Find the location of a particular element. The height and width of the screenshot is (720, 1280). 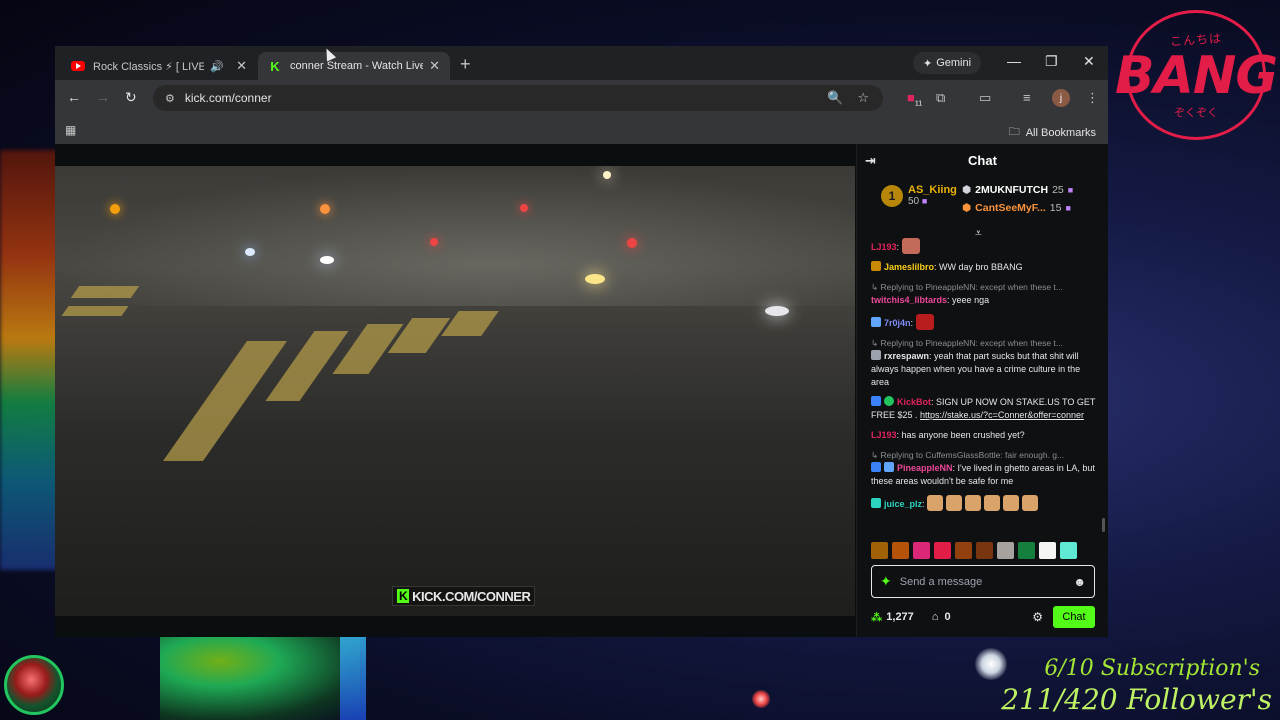

new-tab-button: + is located at coordinates (465, 64).